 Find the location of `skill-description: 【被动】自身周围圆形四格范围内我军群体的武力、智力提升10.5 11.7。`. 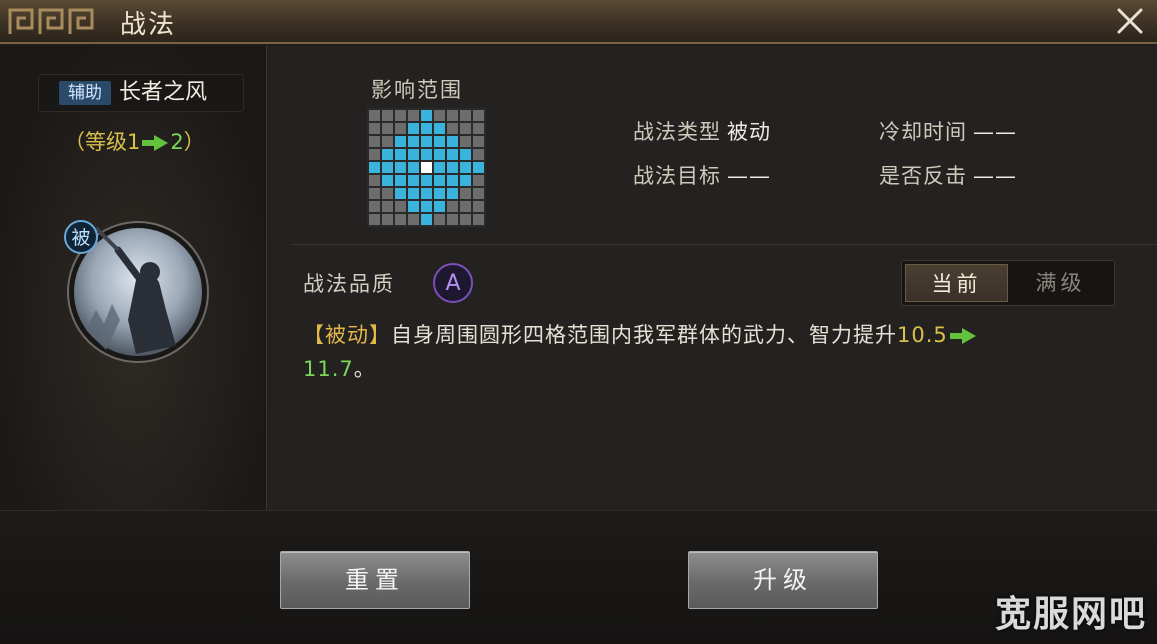

skill-description: 【被动】自身周围圆形四格范围内我军群体的武力、智力提升10.5 11.7。 is located at coordinates (708, 352).